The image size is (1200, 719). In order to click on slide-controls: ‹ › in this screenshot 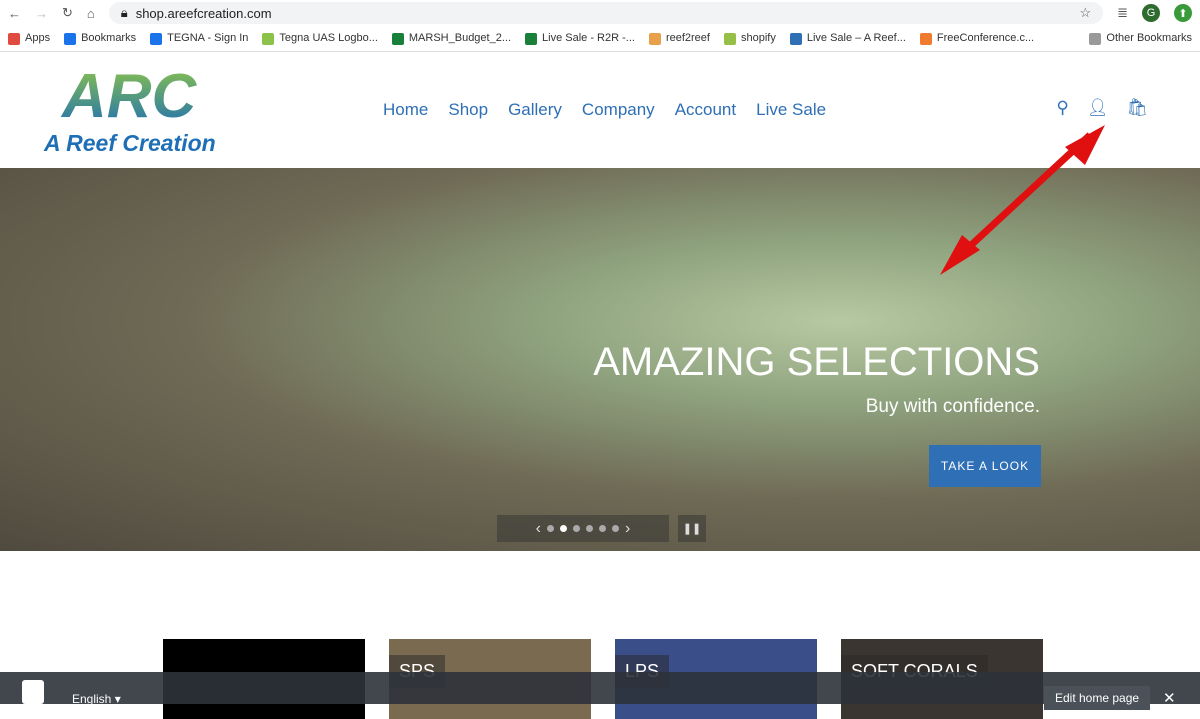, I will do `click(583, 528)`.